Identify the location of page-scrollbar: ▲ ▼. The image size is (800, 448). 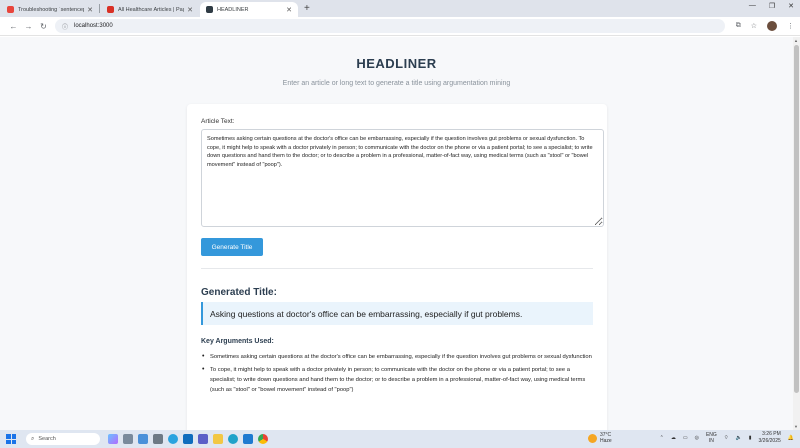
(796, 233).